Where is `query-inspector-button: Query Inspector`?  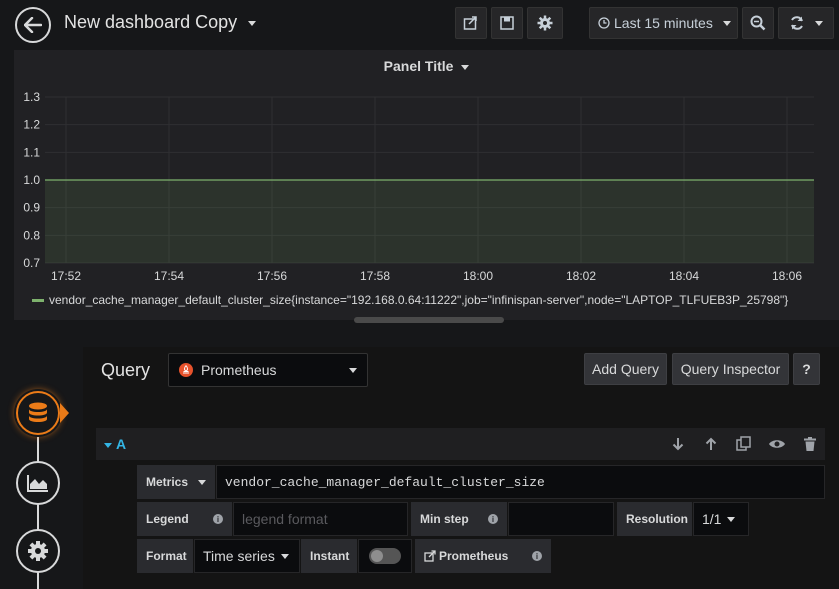
query-inspector-button: Query Inspector is located at coordinates (730, 369).